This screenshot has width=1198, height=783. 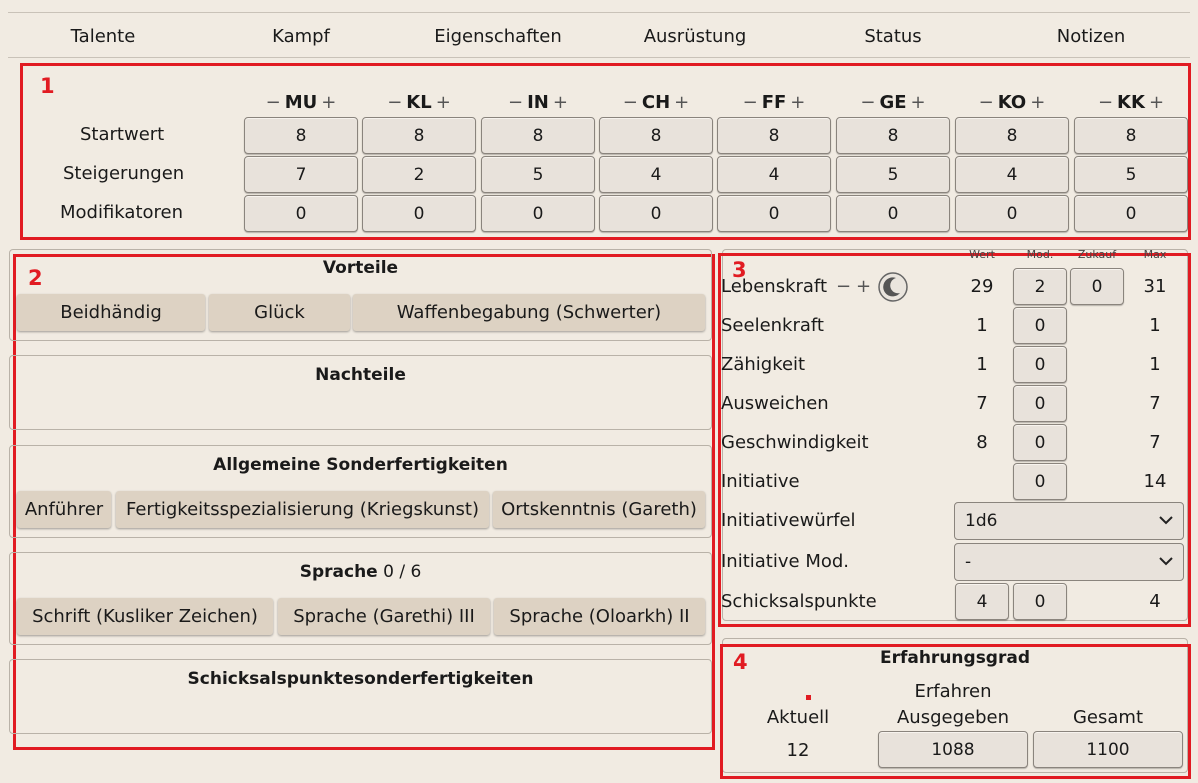 What do you see at coordinates (1108, 749) in the screenshot?
I see `gesamt-field: 1100` at bounding box center [1108, 749].